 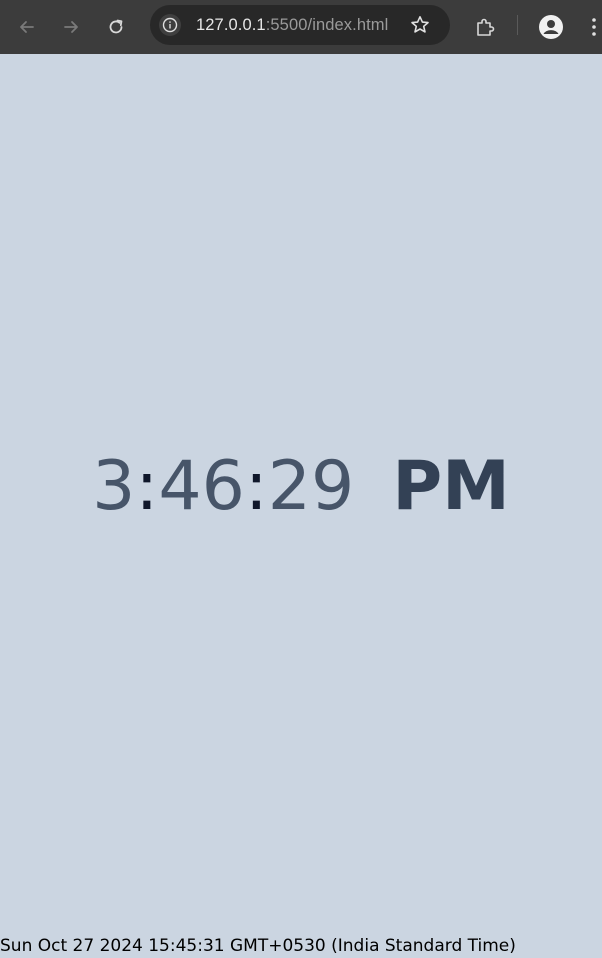 I want to click on puzzle-icon, so click(x=486, y=27).